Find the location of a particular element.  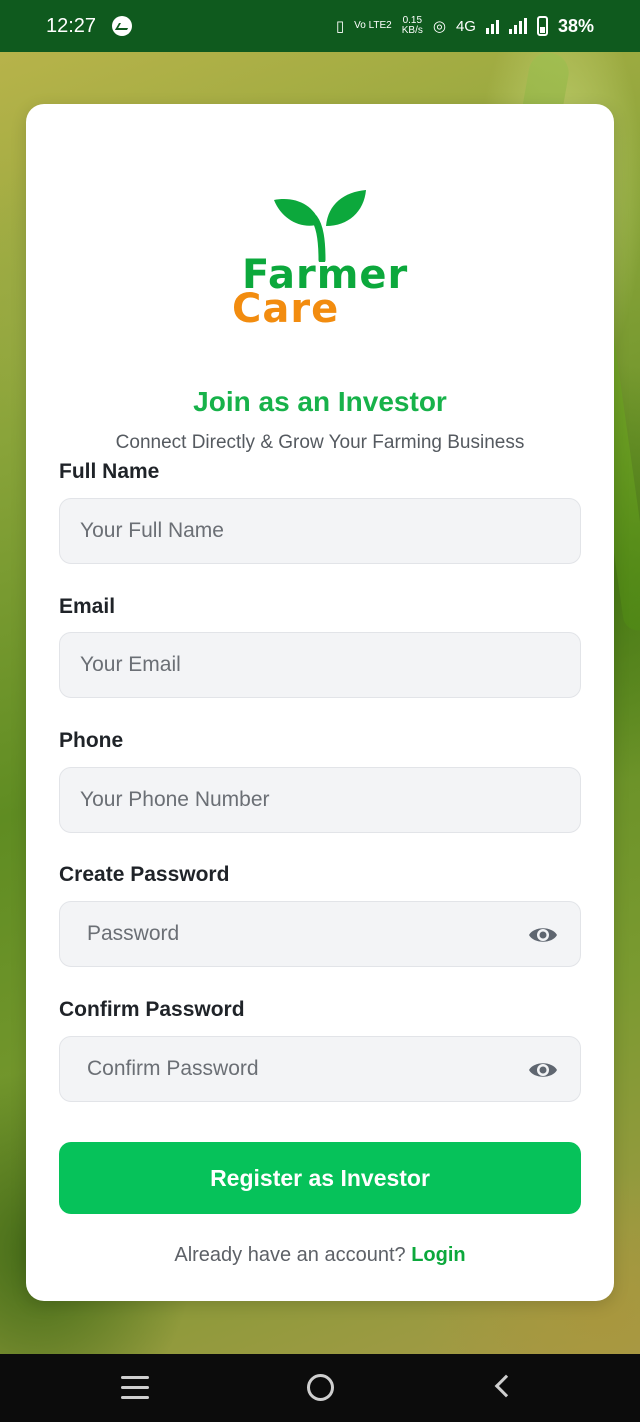

page-title: Join as an Investor is located at coordinates (320, 401).